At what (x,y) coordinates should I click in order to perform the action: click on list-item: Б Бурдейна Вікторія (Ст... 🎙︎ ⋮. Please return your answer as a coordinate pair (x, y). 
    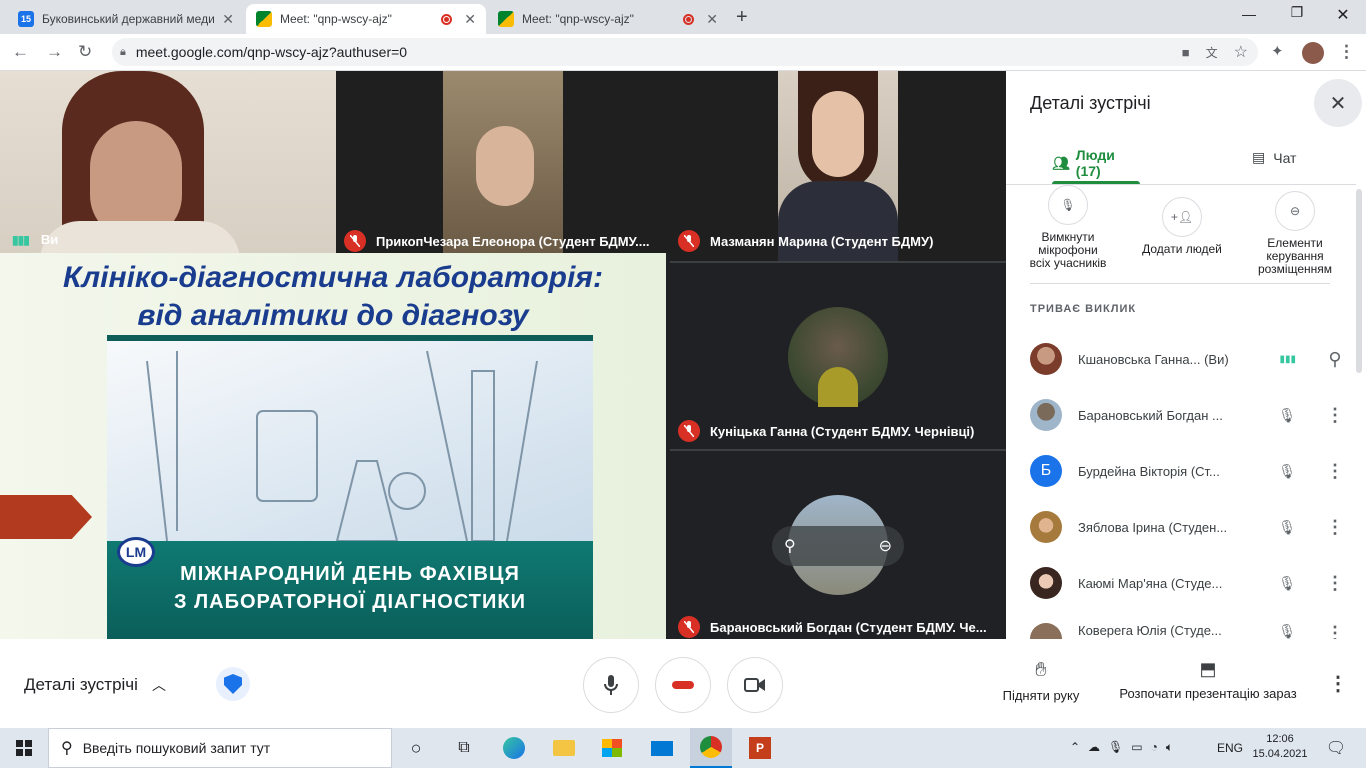
    Looking at the image, I should click on (1190, 471).